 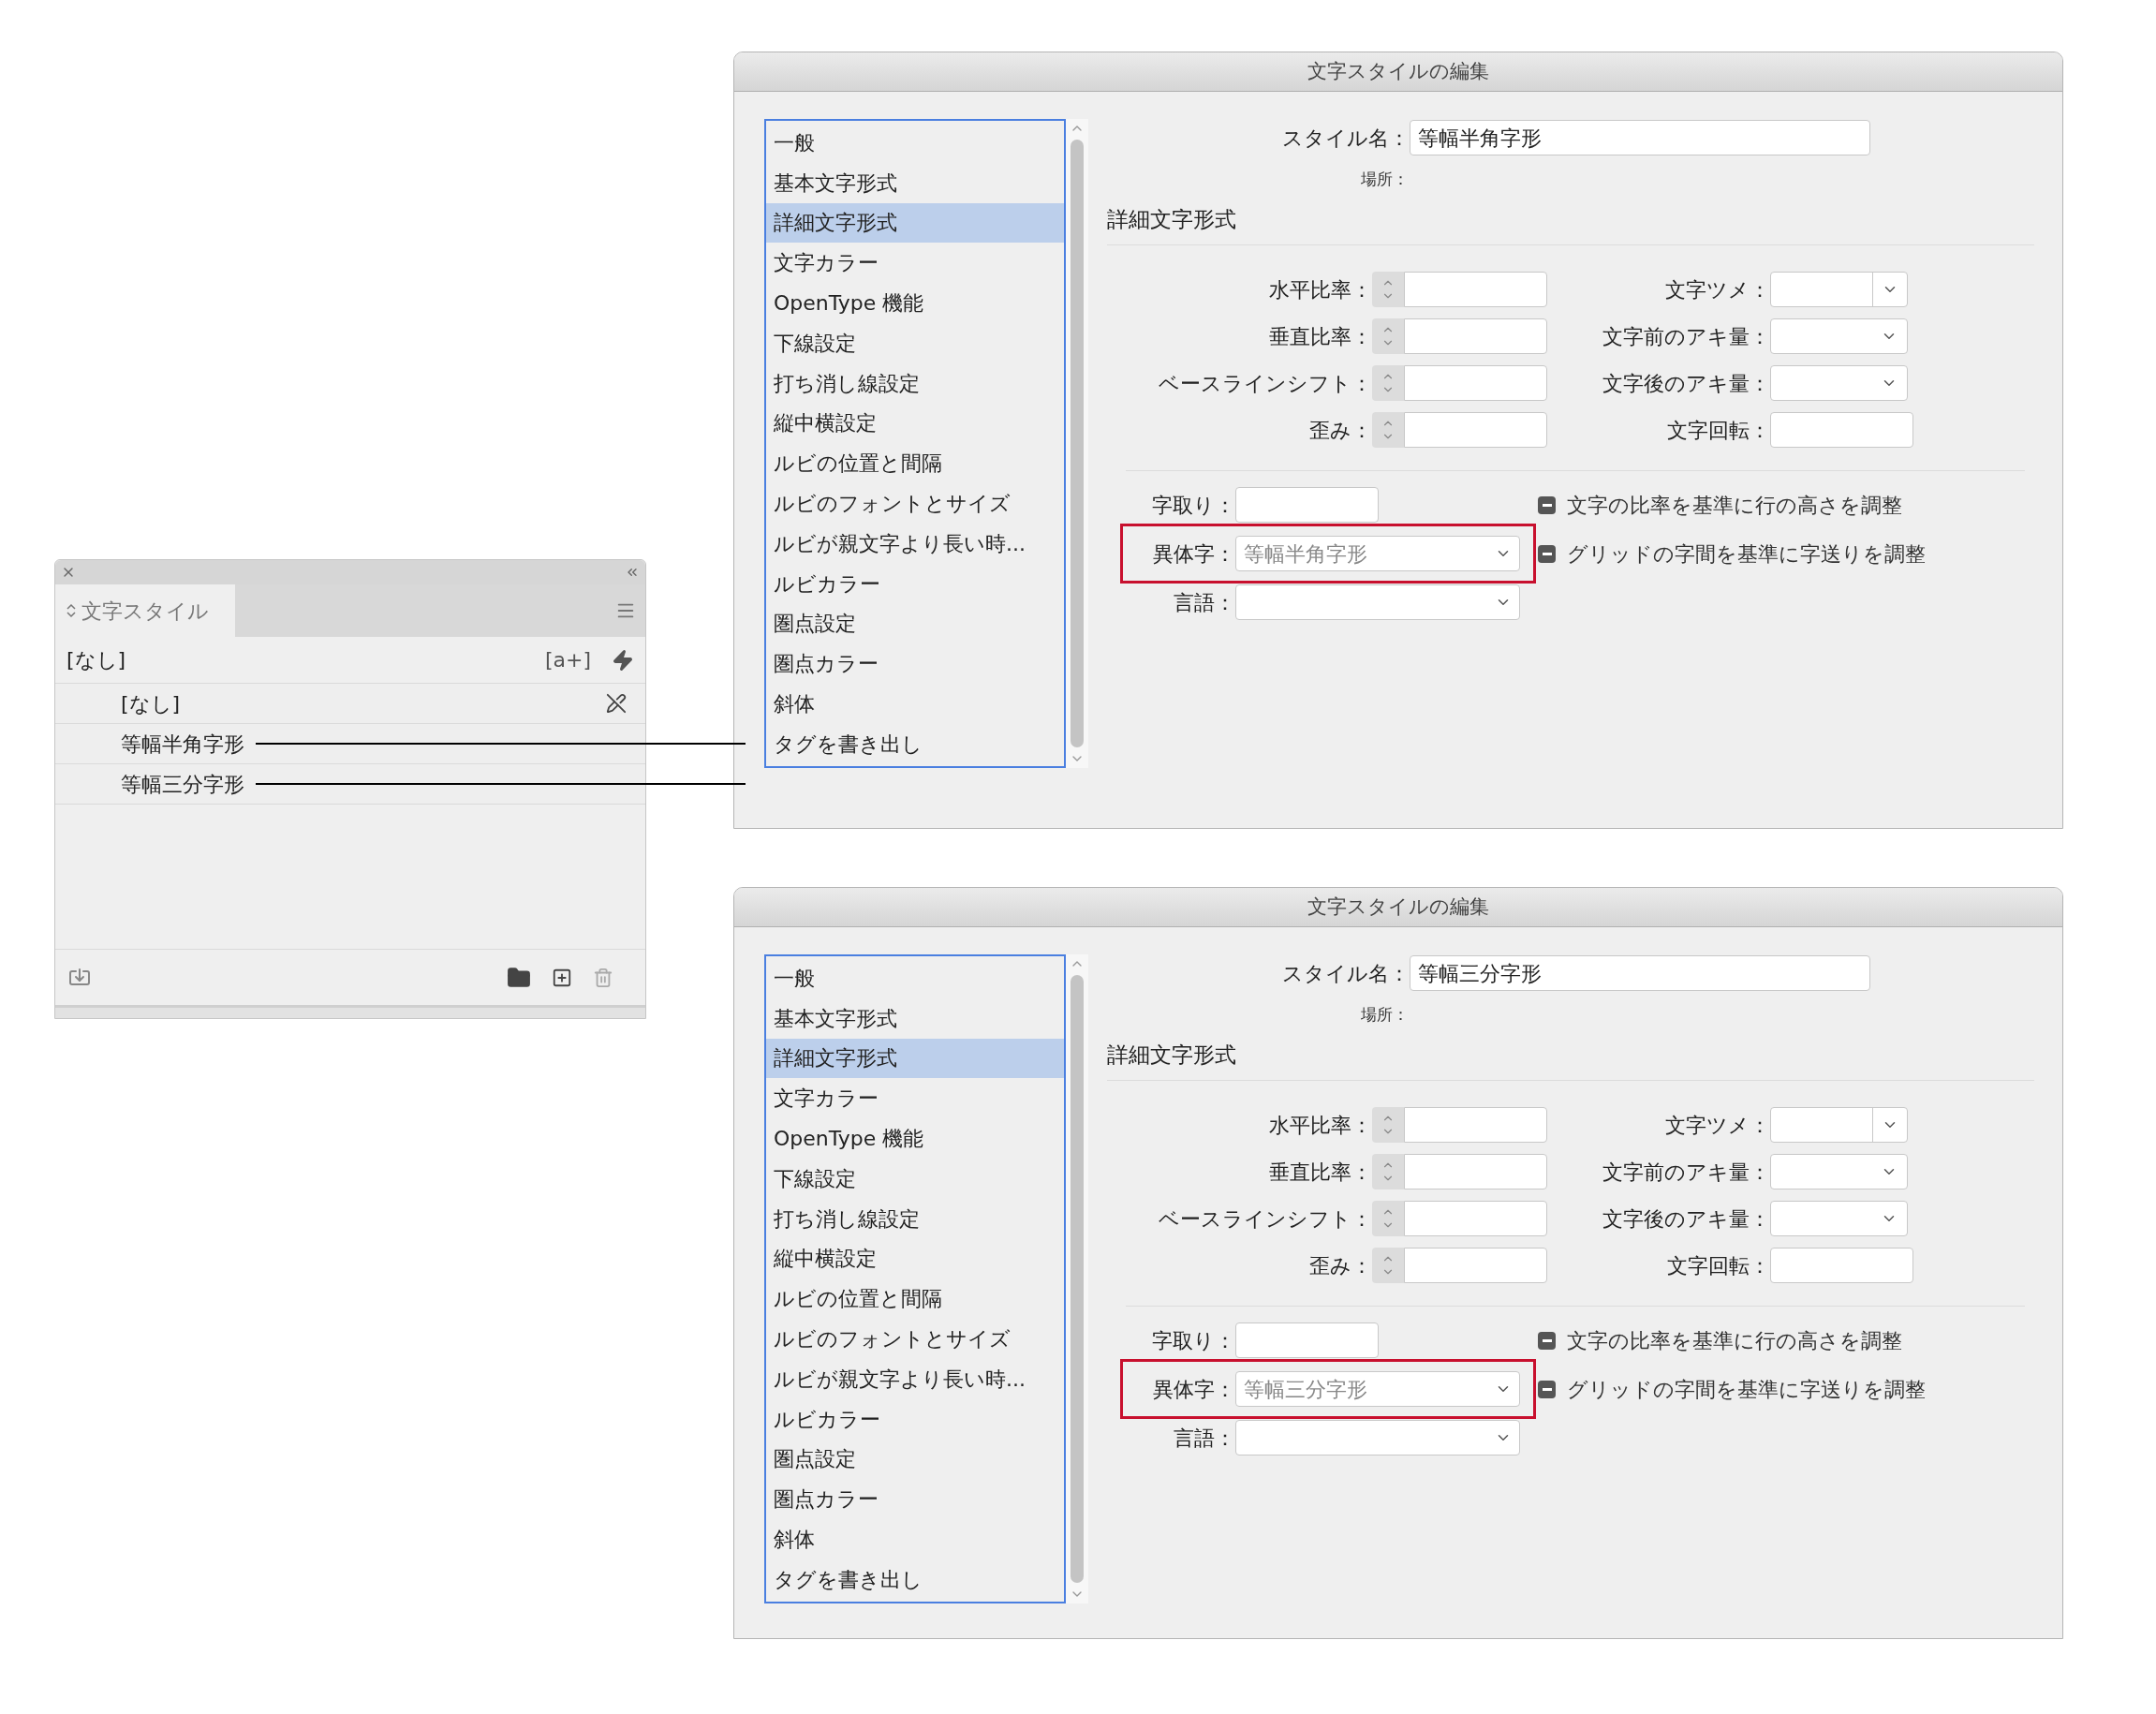 What do you see at coordinates (1377, 553) in the screenshot?
I see `dropdown: 等幅半角字形` at bounding box center [1377, 553].